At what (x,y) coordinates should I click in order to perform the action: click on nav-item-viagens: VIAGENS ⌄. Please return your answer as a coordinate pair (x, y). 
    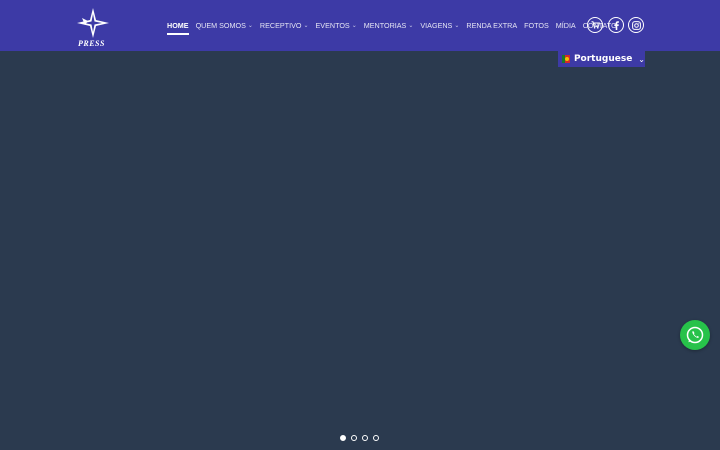
    Looking at the image, I should click on (439, 25).